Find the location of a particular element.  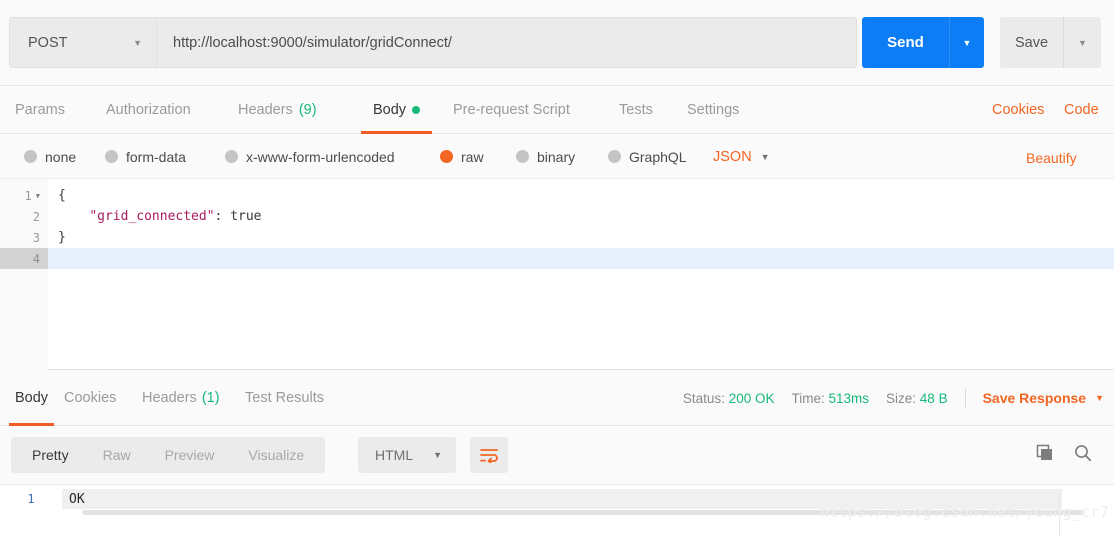

raw-format-select: JSON ▼ is located at coordinates (741, 156).